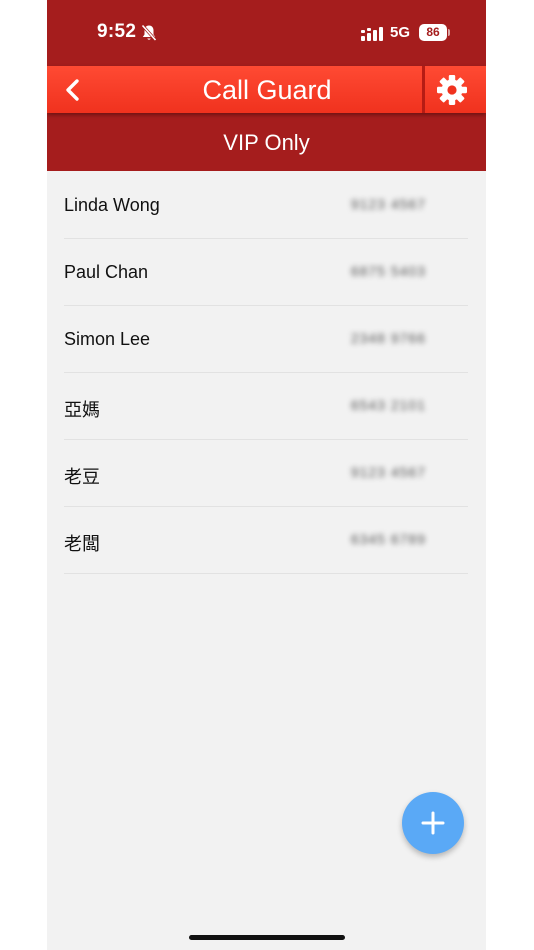  Describe the element at coordinates (82, 410) in the screenshot. I see `contact-name: 亞媽` at that location.